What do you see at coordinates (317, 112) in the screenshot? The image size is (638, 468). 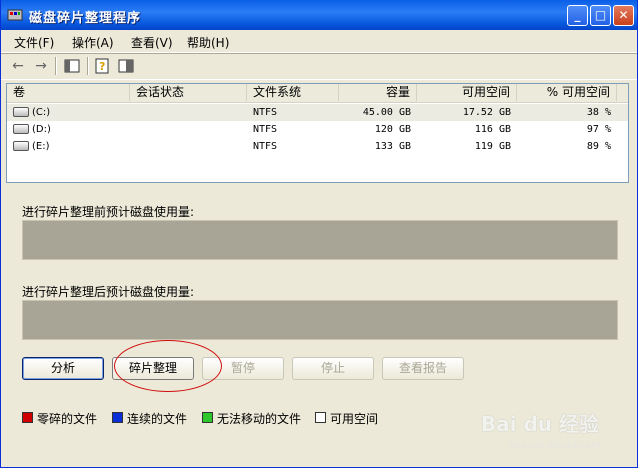 I see `volume-row-c: (C:) NTFS 45.00 GB 17.52 GB 38 %` at bounding box center [317, 112].